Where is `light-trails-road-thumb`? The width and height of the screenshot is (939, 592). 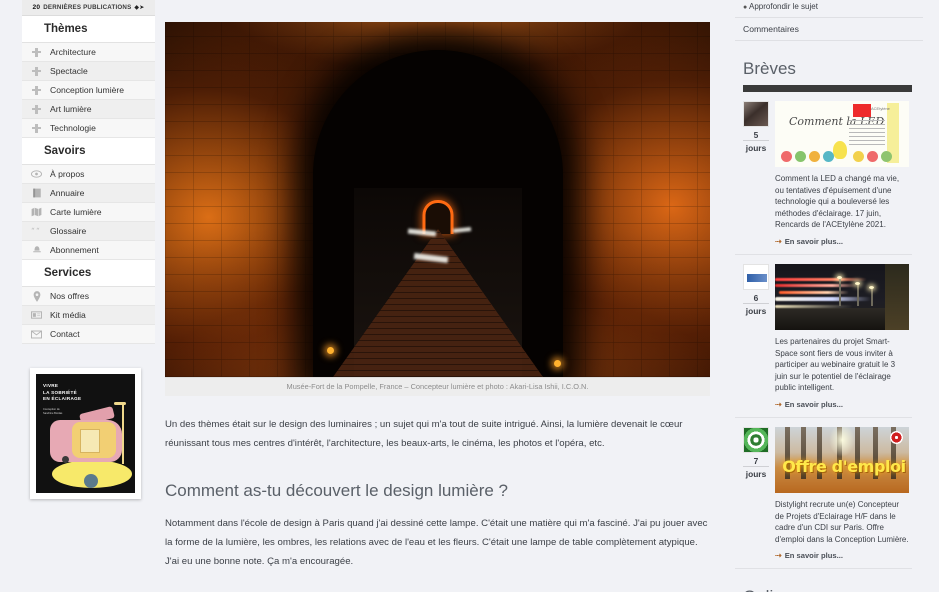
light-trails-road-thumb is located at coordinates (842, 296).